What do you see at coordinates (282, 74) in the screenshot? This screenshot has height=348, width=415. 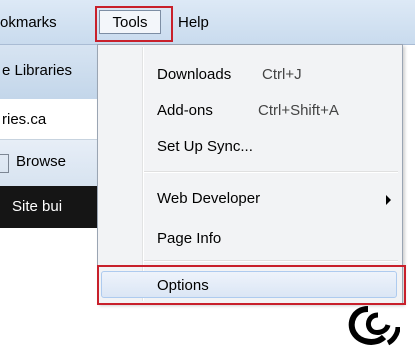 I see `menu-item-shortcut: Ctrl+J` at bounding box center [282, 74].